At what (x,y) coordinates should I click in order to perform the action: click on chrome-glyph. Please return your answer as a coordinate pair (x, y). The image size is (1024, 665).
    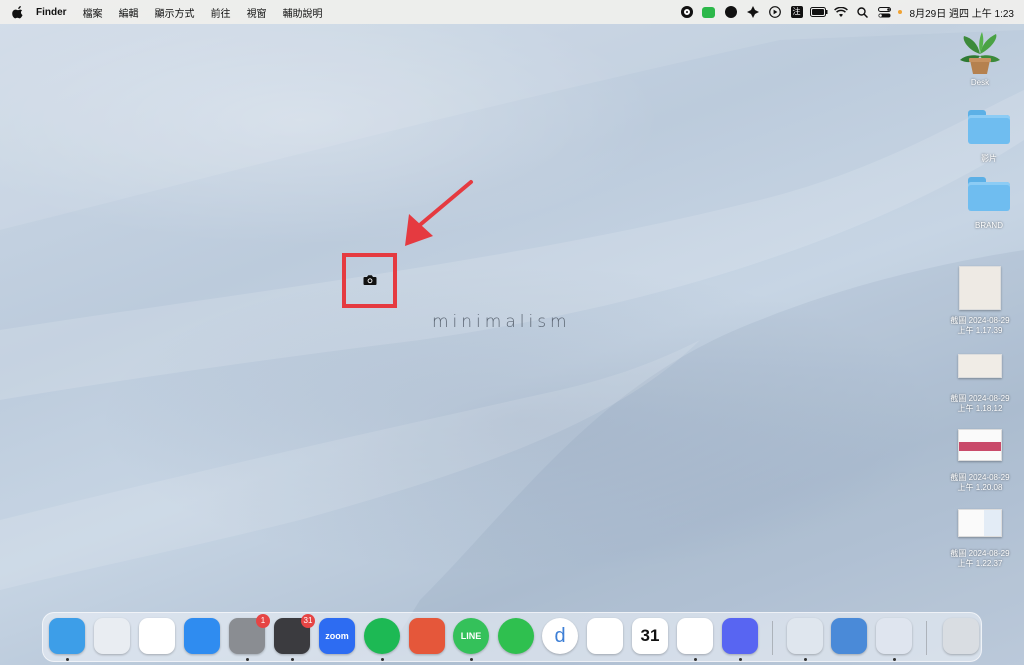
    Looking at the image, I should click on (157, 636).